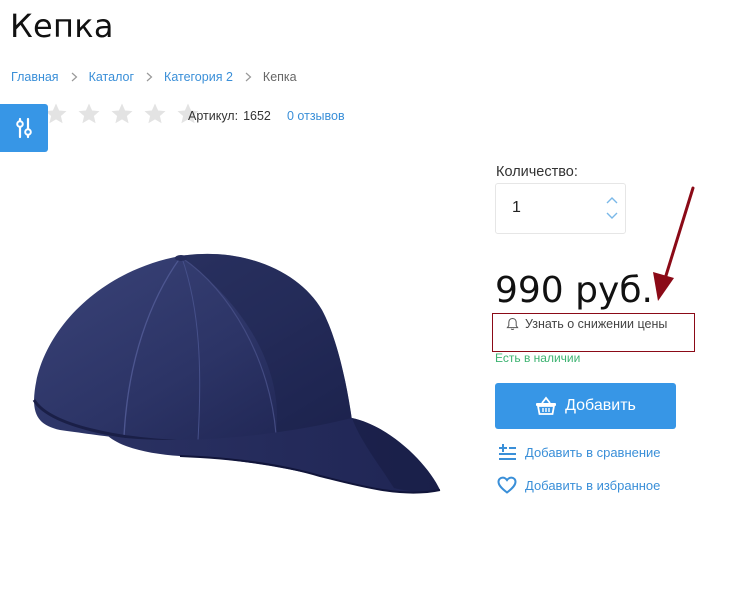 This screenshot has width=740, height=592. Describe the element at coordinates (593, 332) in the screenshot. I see `annotation-highlight-box` at that location.